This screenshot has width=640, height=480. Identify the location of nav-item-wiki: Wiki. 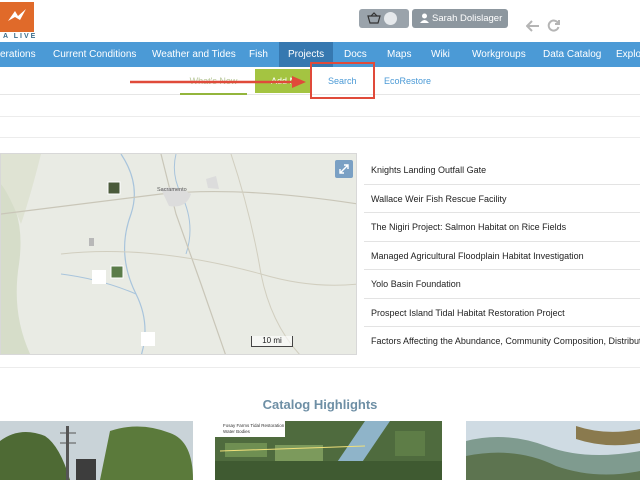
(440, 54).